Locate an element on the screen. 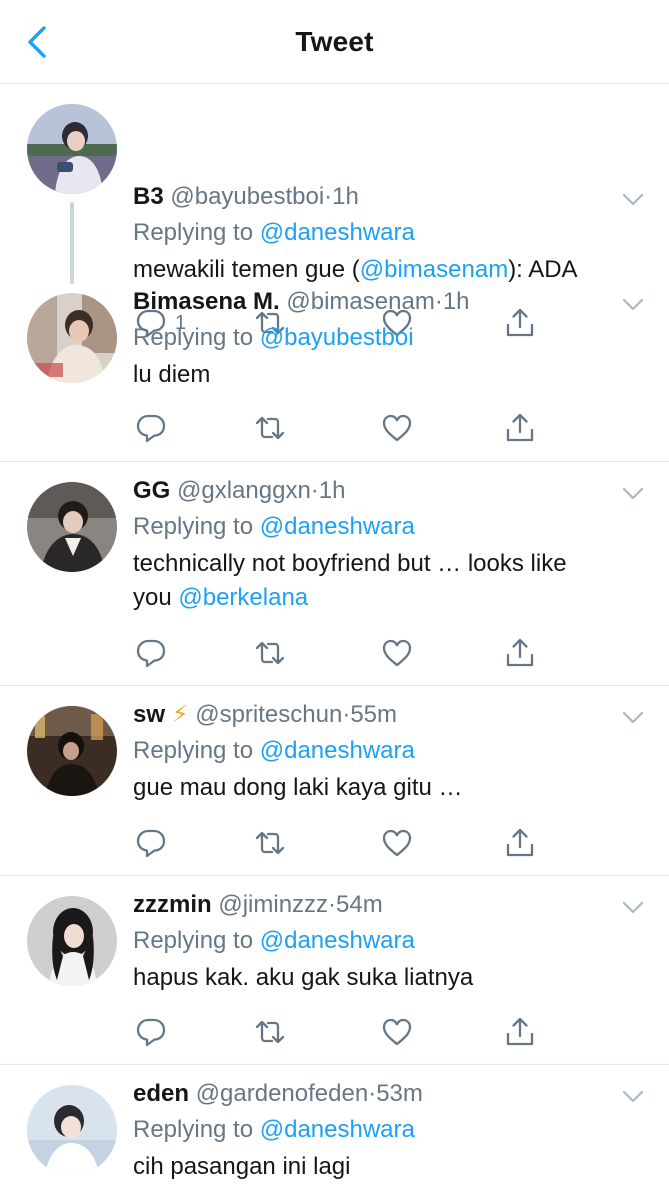 The height and width of the screenshot is (1200, 669). page-title: Tweet is located at coordinates (334, 41).